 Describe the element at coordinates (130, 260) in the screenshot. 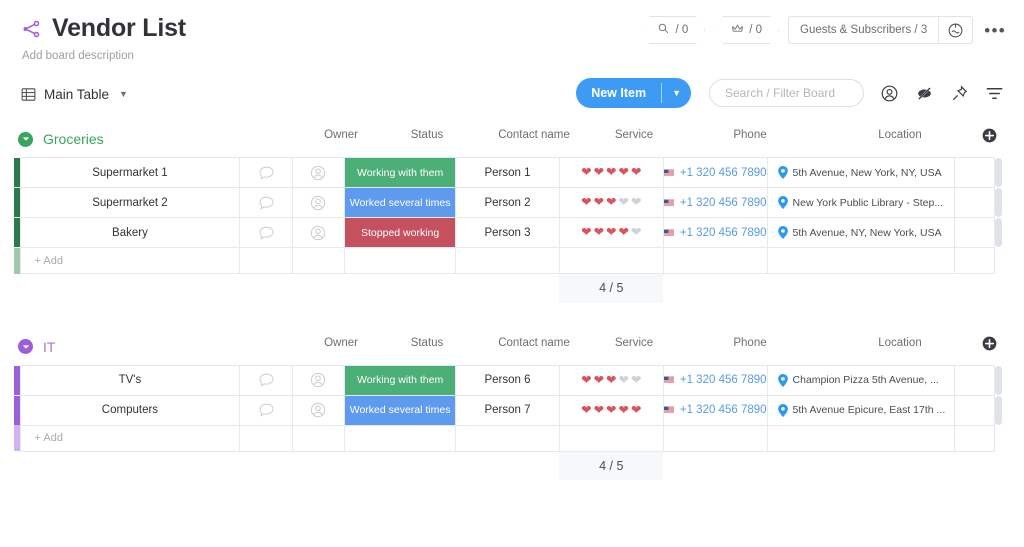

I see `add-item-label: + Add` at that location.